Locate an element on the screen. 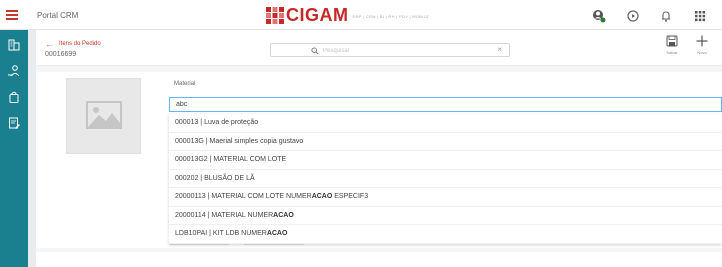 This screenshot has width=722, height=267. cigam-logo-mark-icon is located at coordinates (275, 15).